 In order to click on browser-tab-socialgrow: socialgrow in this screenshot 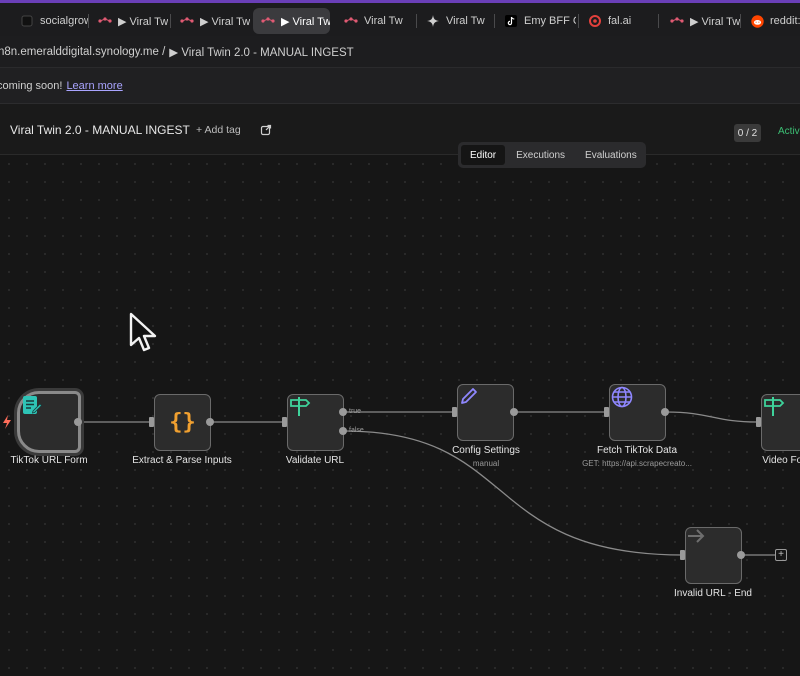, I will do `click(50, 21)`.